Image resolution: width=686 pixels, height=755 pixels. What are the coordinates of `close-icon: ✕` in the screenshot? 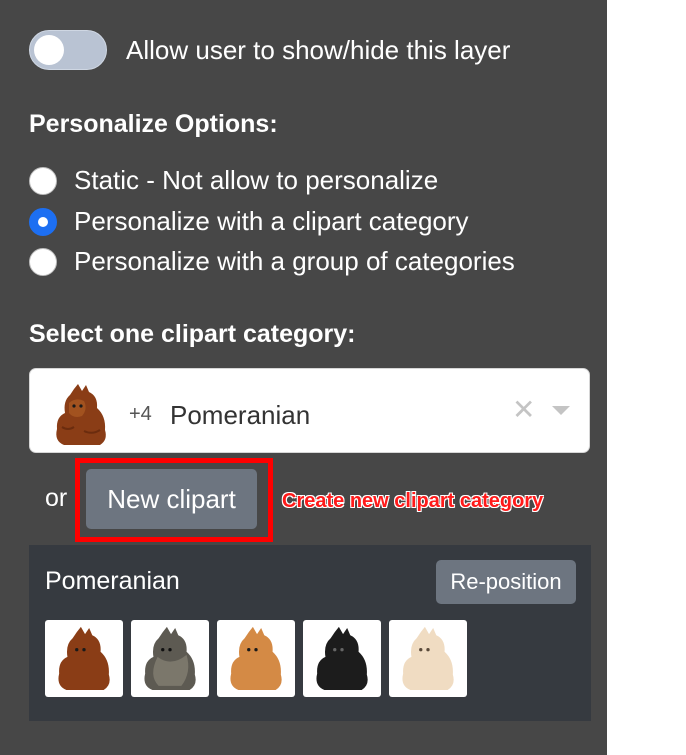 It's located at (523, 410).